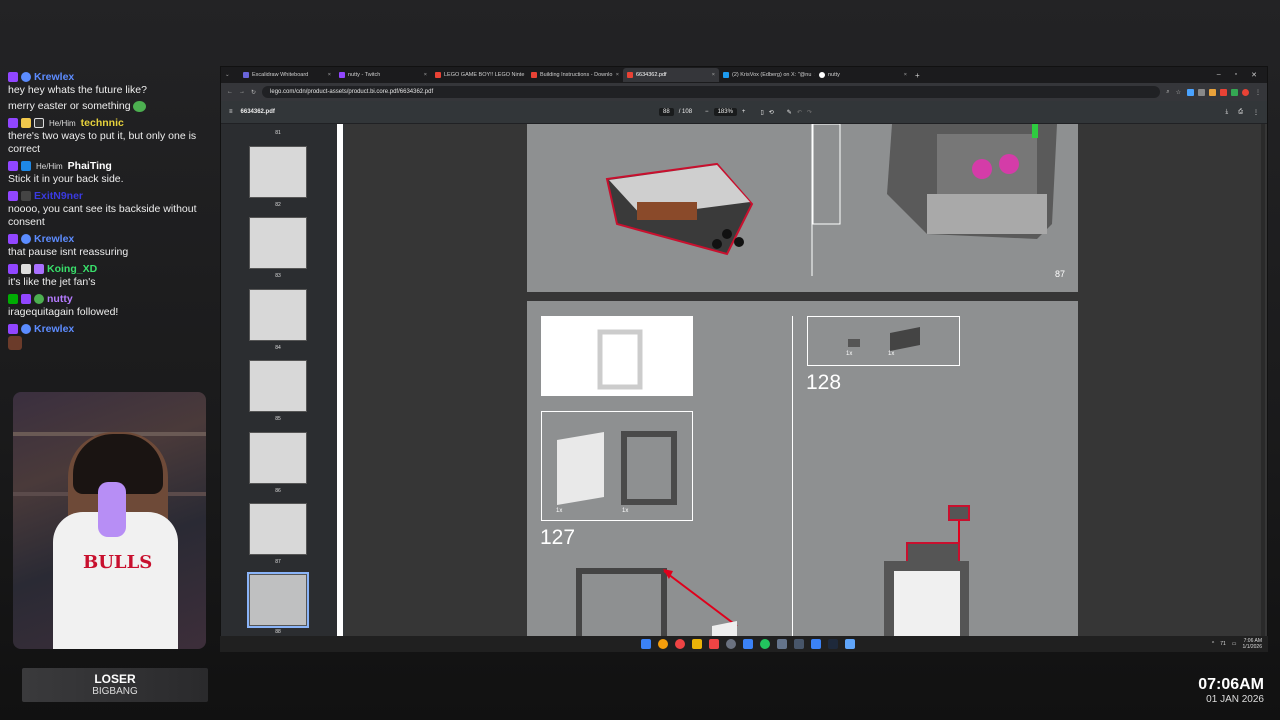 The height and width of the screenshot is (720, 1280). Describe the element at coordinates (1235, 699) in the screenshot. I see `clock-date: 01 JAN 2026` at that location.